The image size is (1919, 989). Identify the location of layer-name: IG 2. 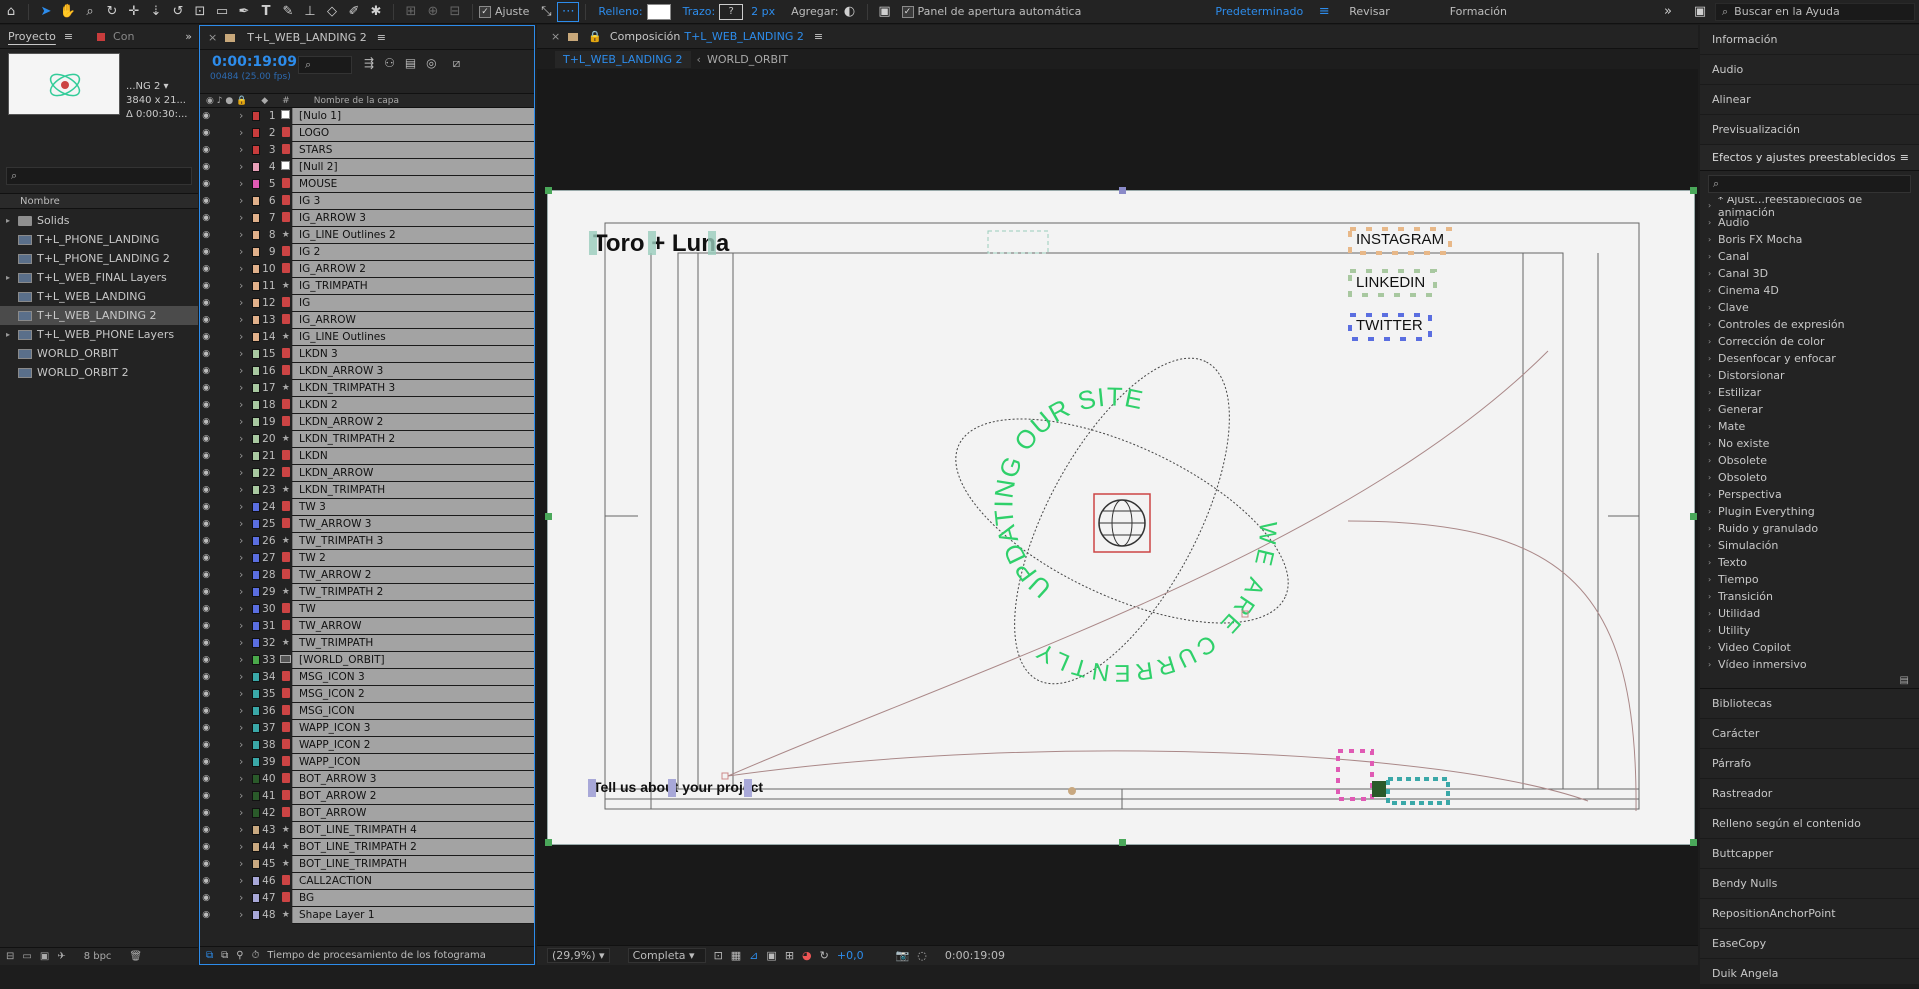
(413, 252).